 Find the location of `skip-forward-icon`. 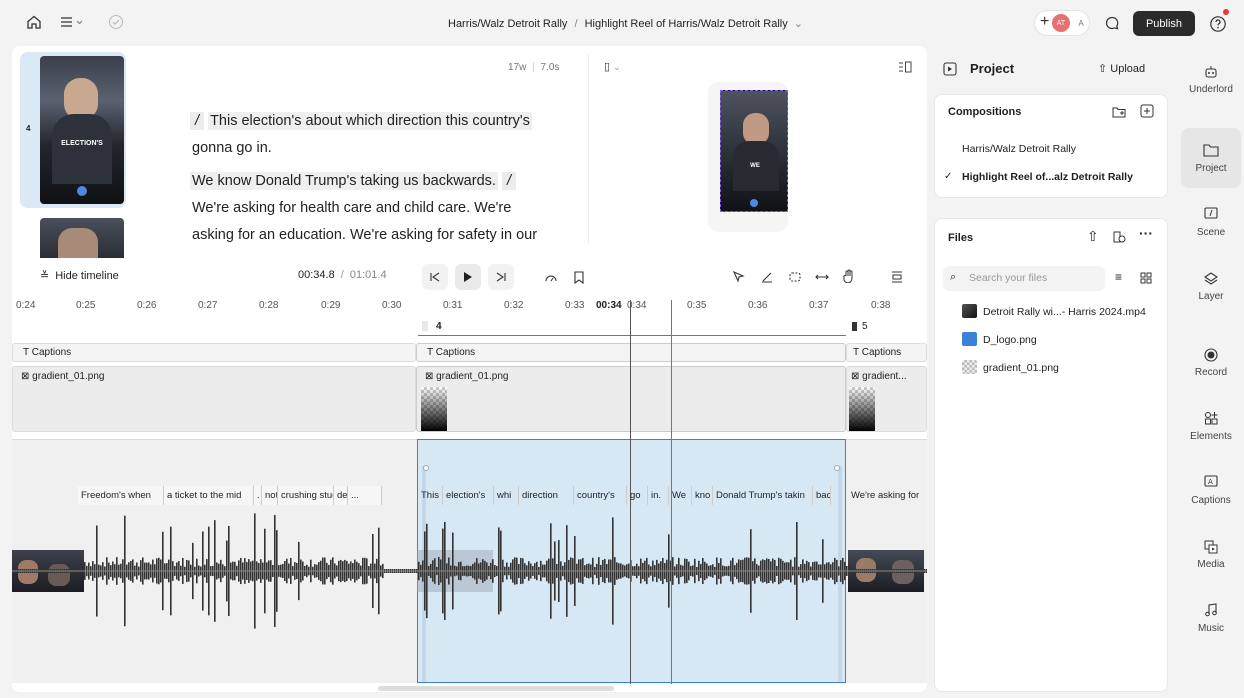

skip-forward-icon is located at coordinates (501, 277).